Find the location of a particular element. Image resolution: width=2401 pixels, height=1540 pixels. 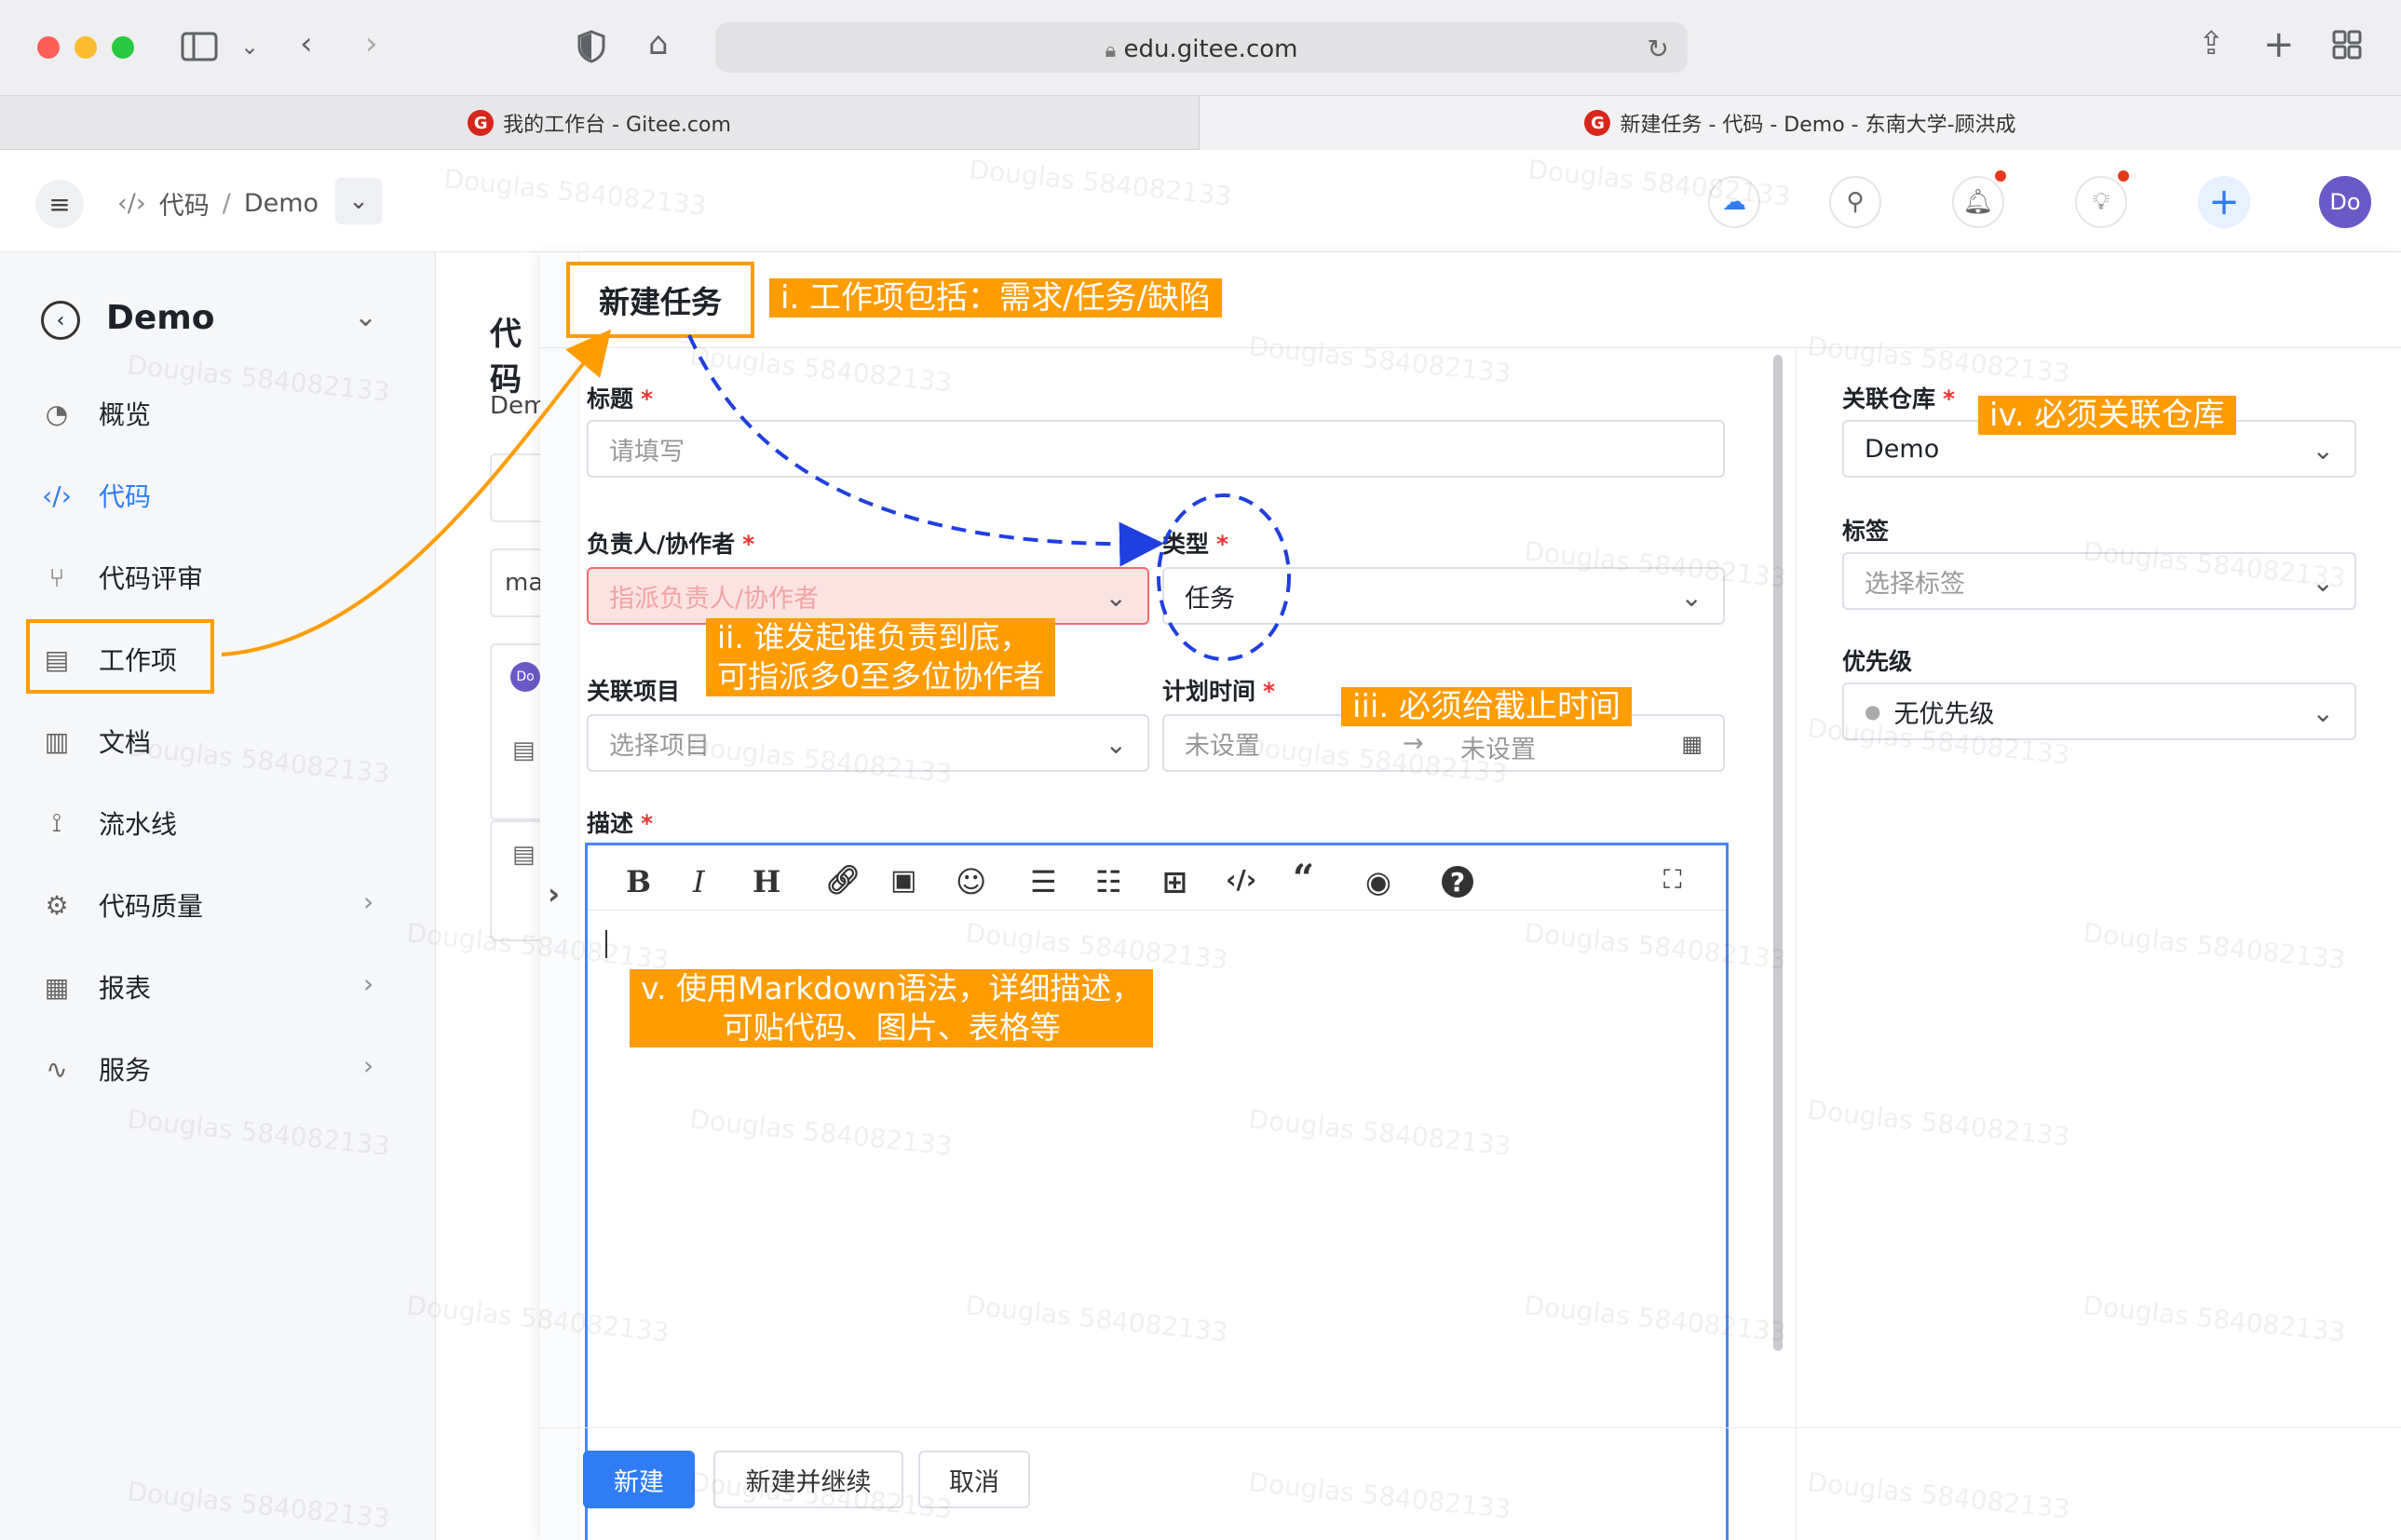

lightbulb-icon: 💡︎ is located at coordinates (2101, 202).